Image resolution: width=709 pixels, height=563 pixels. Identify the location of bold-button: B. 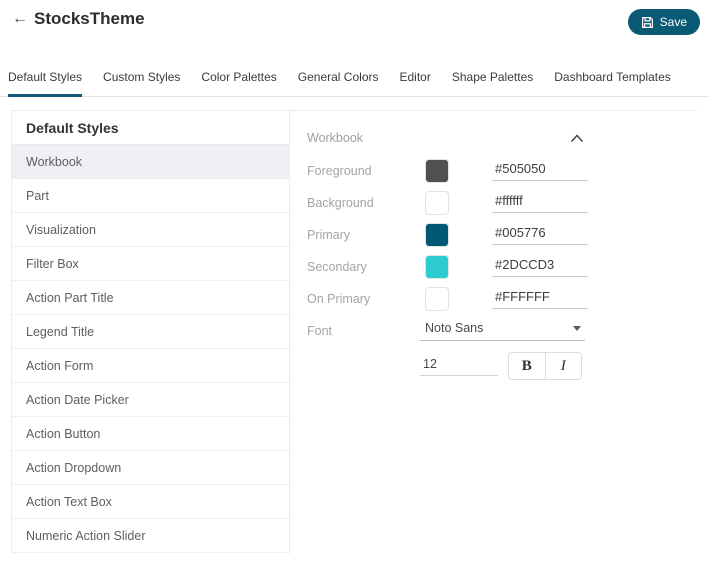
(527, 366).